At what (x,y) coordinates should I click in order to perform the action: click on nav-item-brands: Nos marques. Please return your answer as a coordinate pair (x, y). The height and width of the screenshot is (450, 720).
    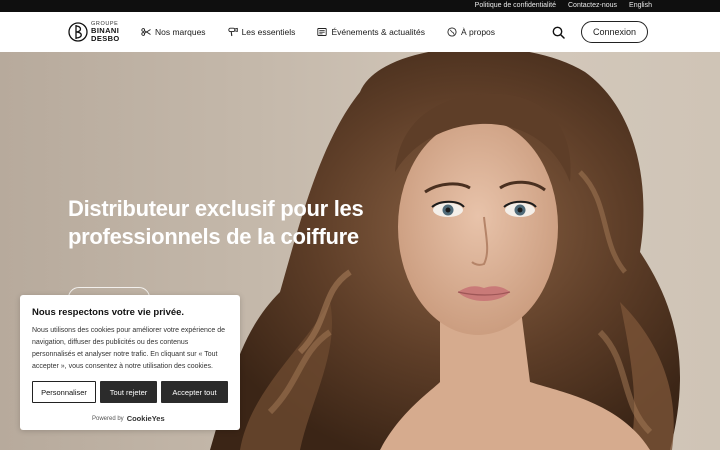
    Looking at the image, I should click on (173, 32).